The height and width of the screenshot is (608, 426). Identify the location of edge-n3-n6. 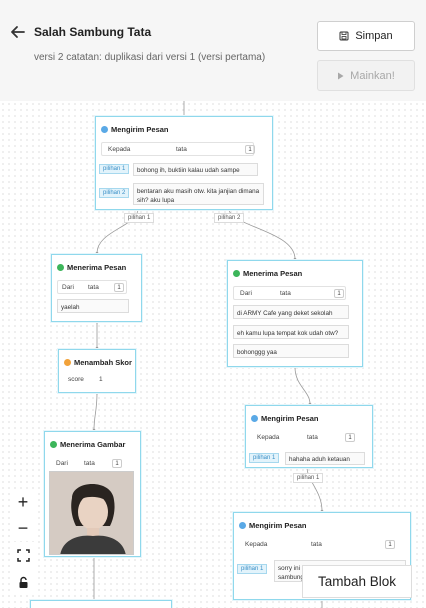
(302, 385).